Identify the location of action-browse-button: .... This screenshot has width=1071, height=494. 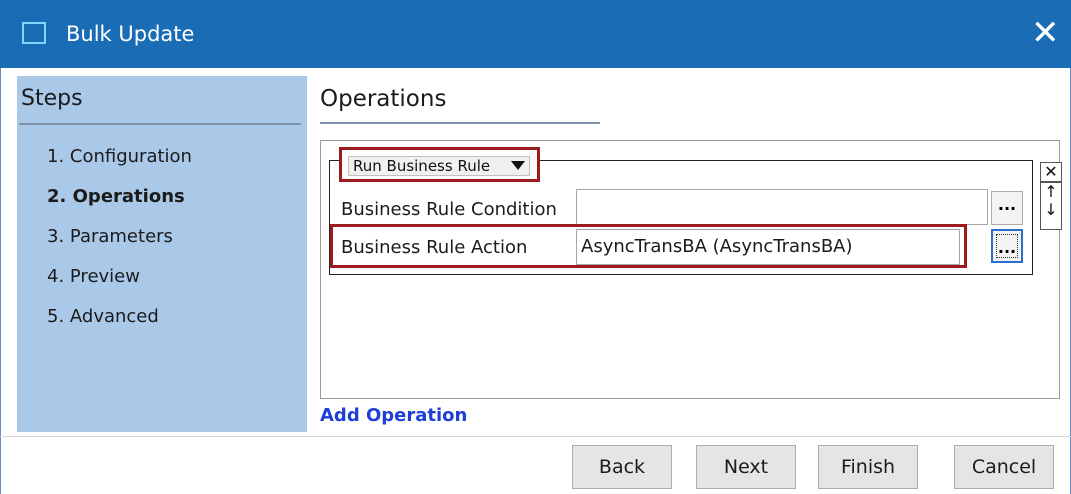
(1007, 246).